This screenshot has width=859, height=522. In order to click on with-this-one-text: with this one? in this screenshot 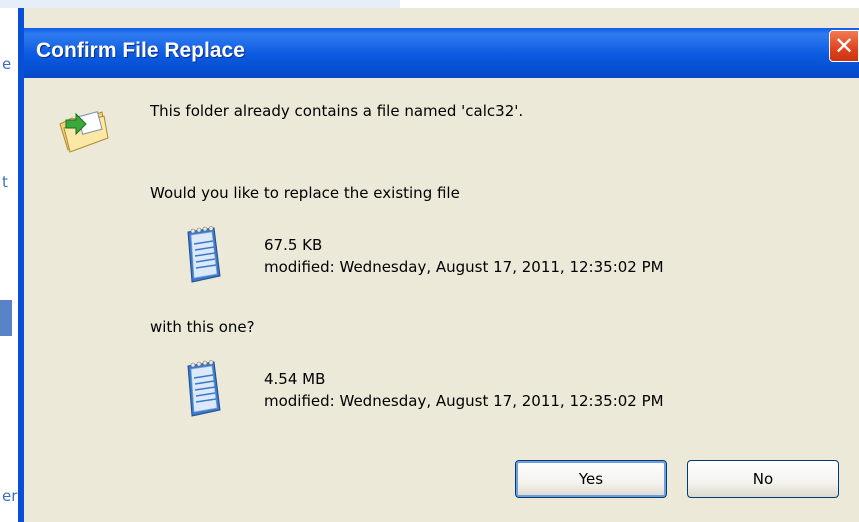, I will do `click(202, 327)`.